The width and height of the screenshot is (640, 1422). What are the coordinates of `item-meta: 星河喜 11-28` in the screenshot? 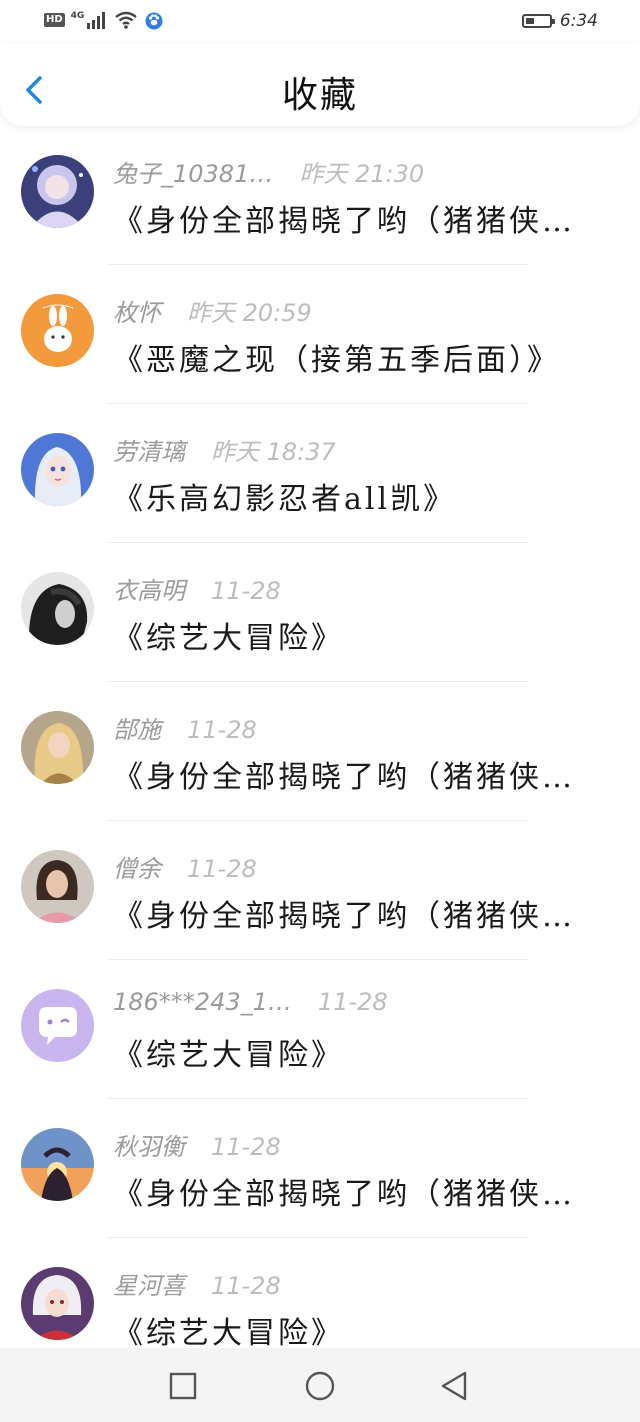 It's located at (197, 1283).